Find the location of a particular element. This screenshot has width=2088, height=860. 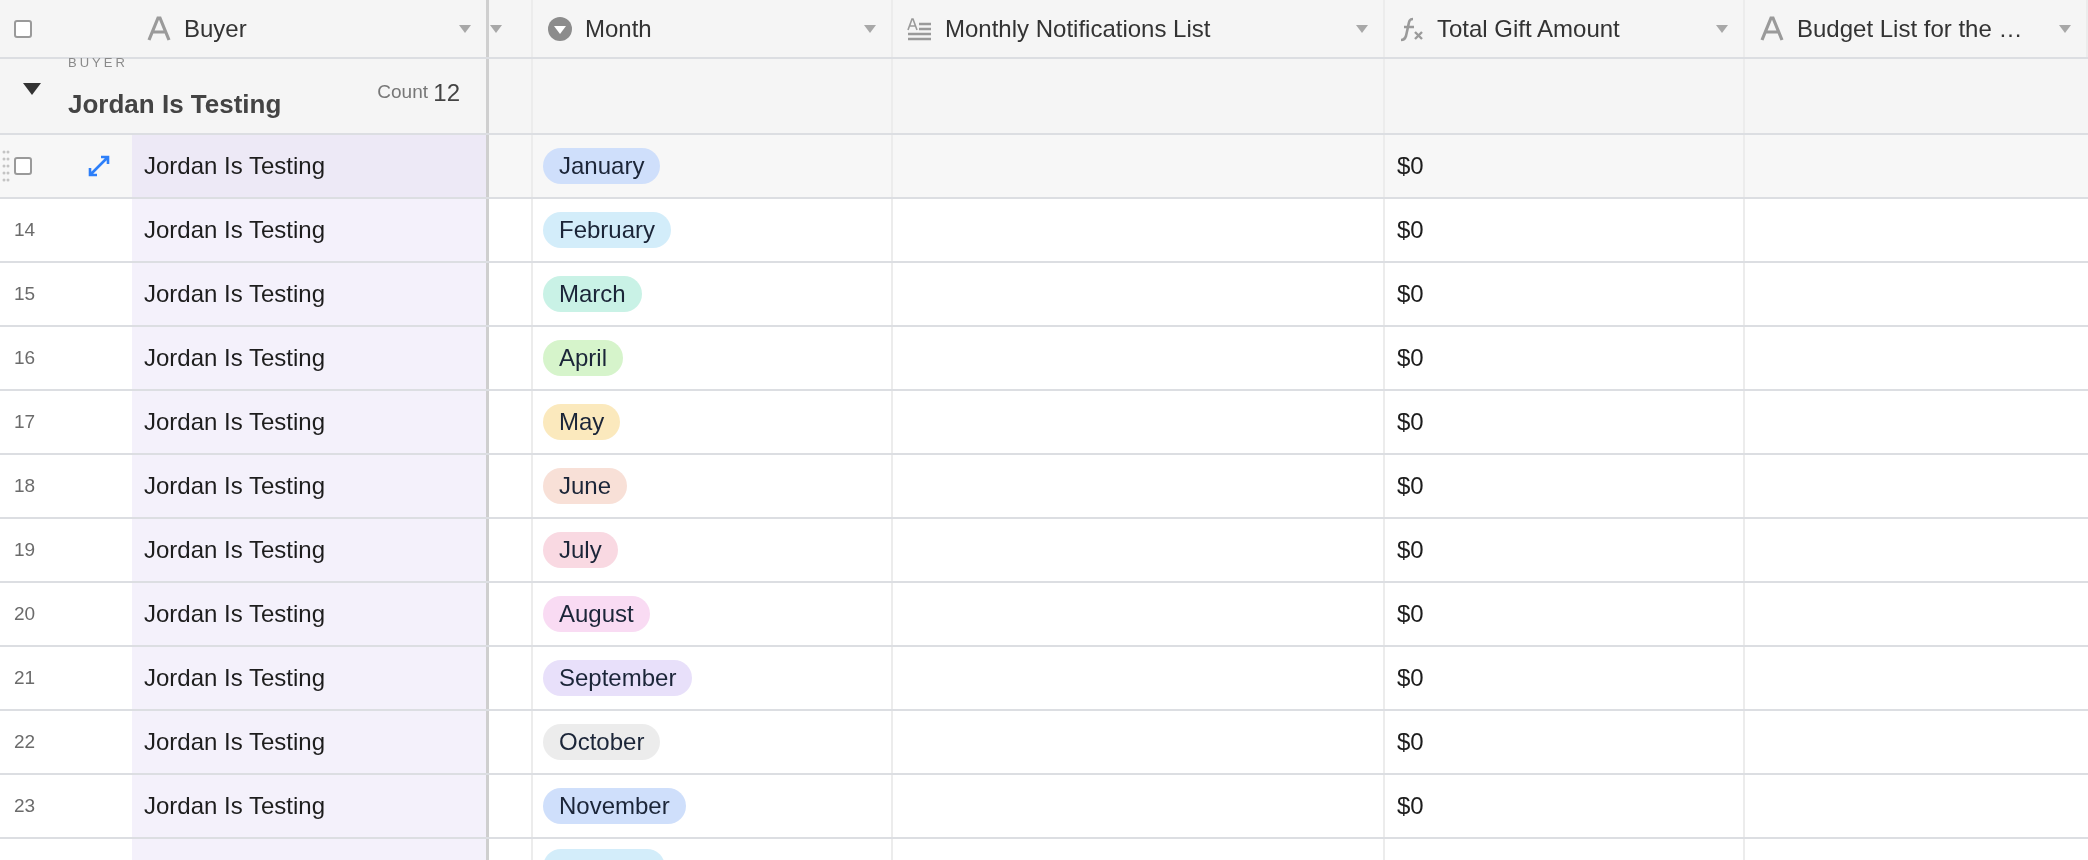

dropdown-circle-icon is located at coordinates (560, 28).